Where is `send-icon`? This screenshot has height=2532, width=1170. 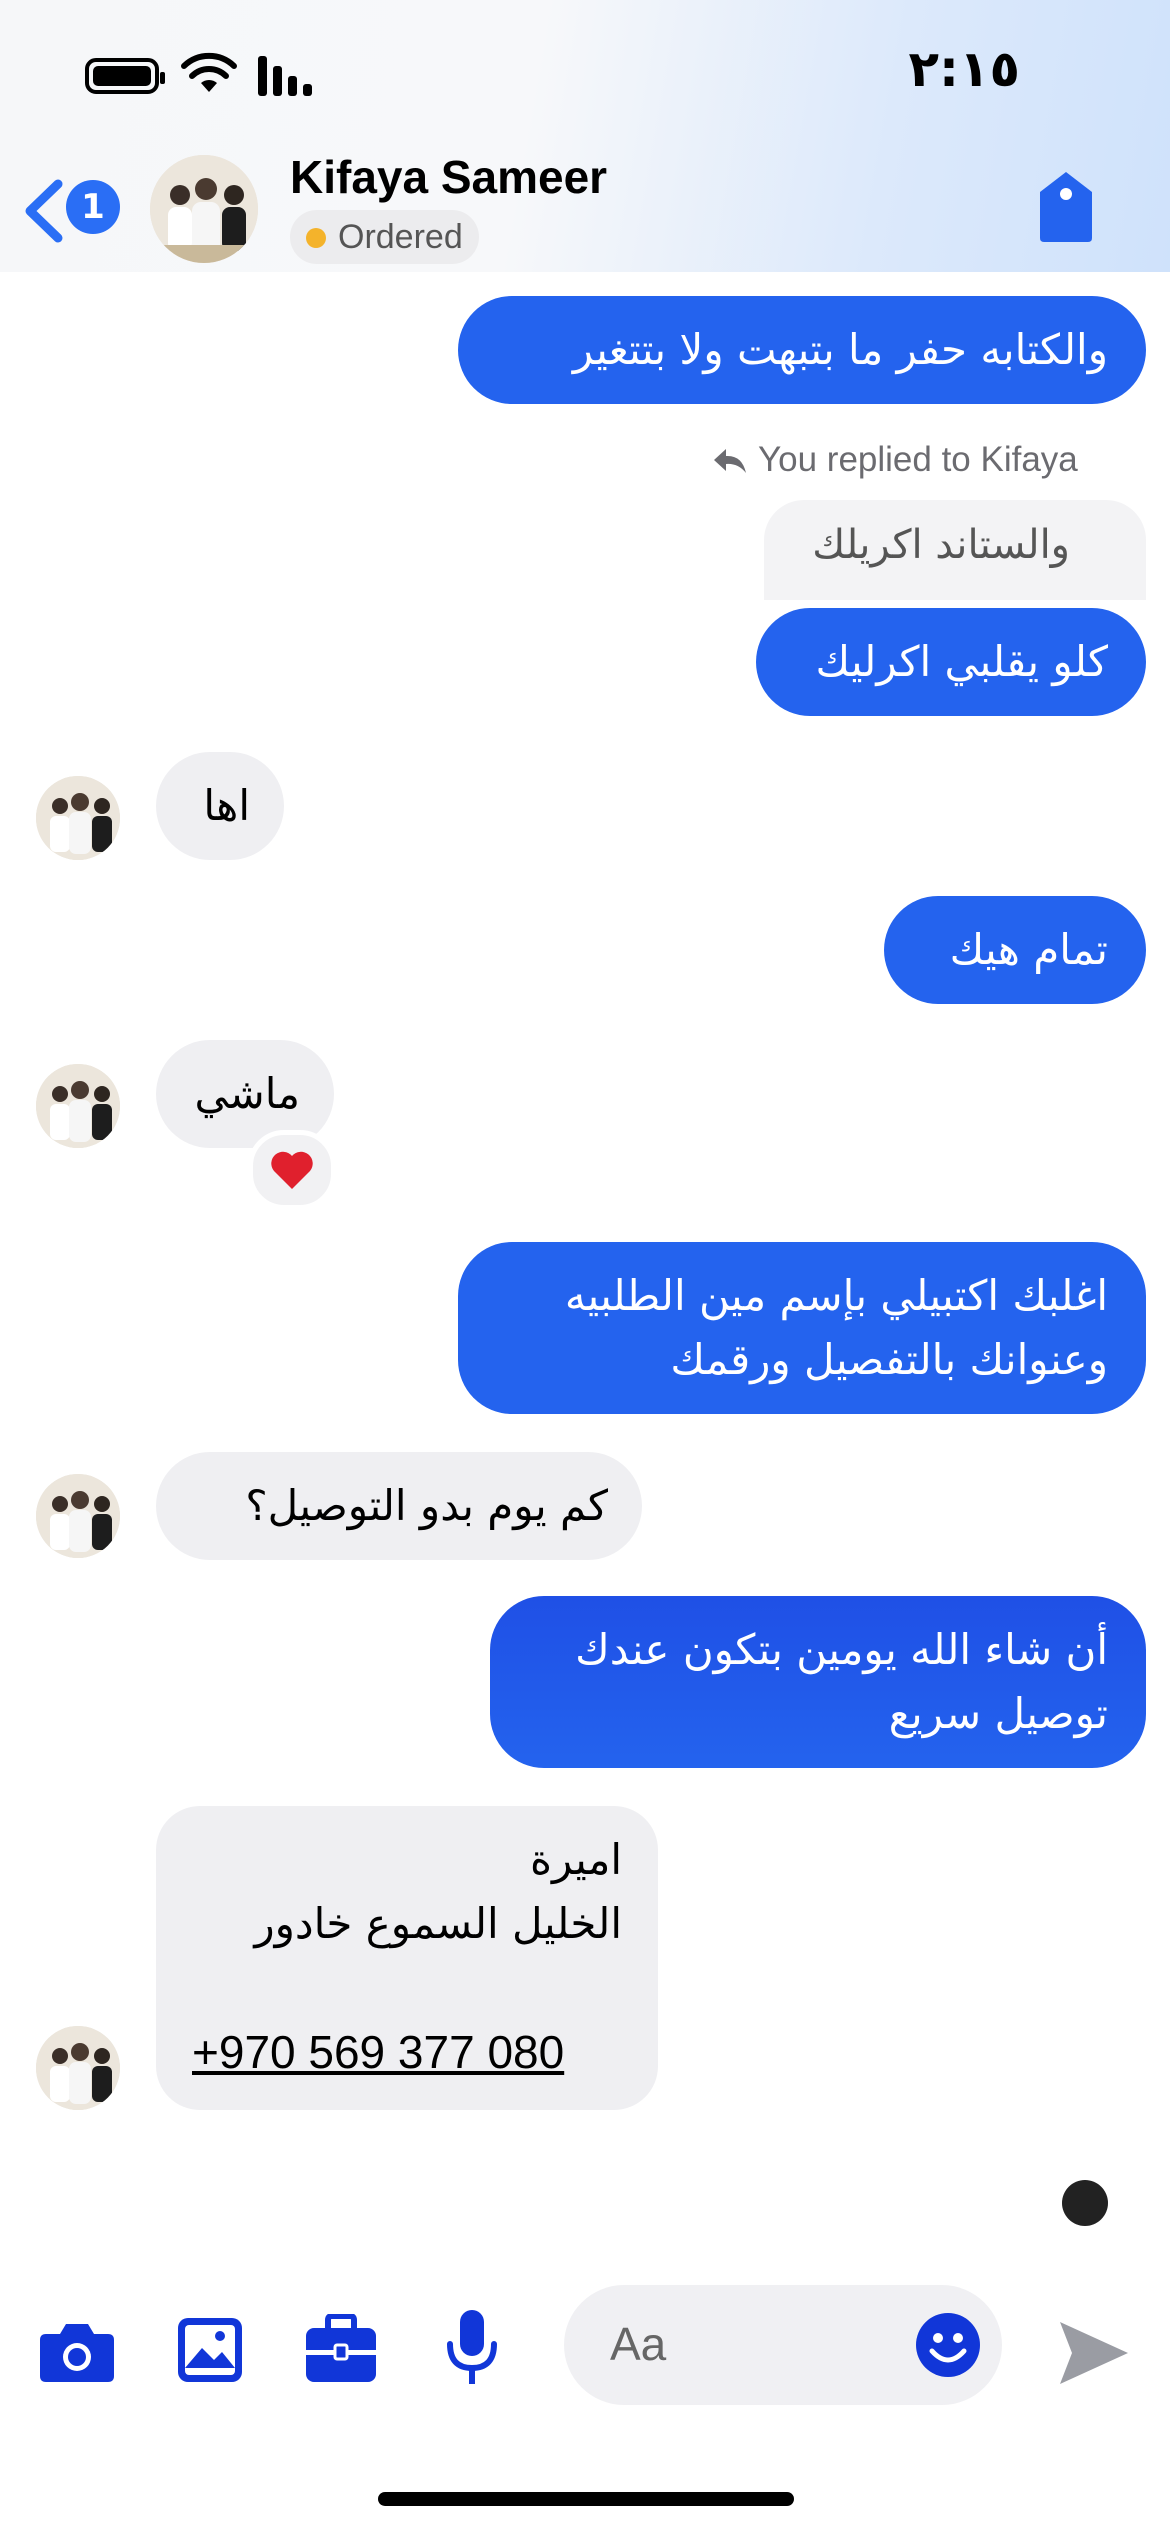
send-icon is located at coordinates (1094, 2353).